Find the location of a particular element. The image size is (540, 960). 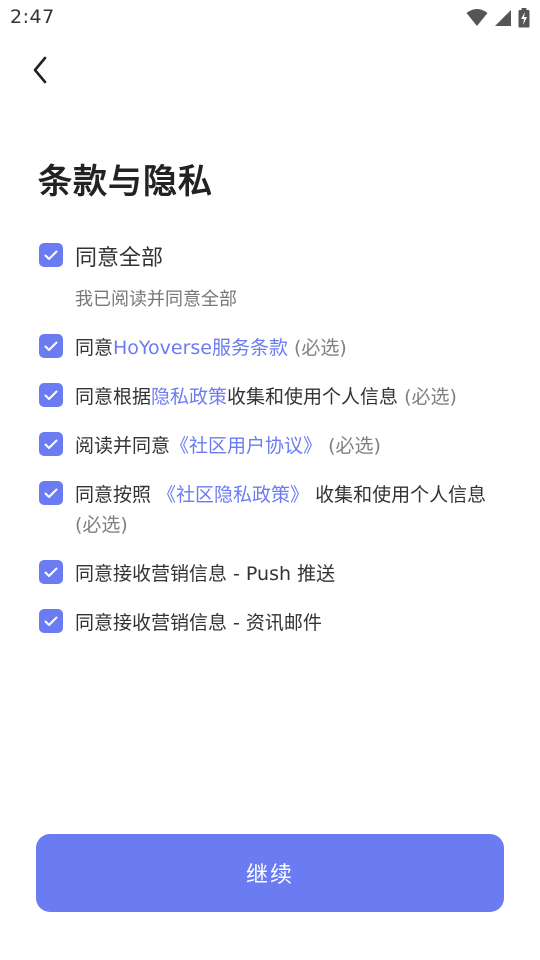

status-bar: 2:47 is located at coordinates (270, 18).